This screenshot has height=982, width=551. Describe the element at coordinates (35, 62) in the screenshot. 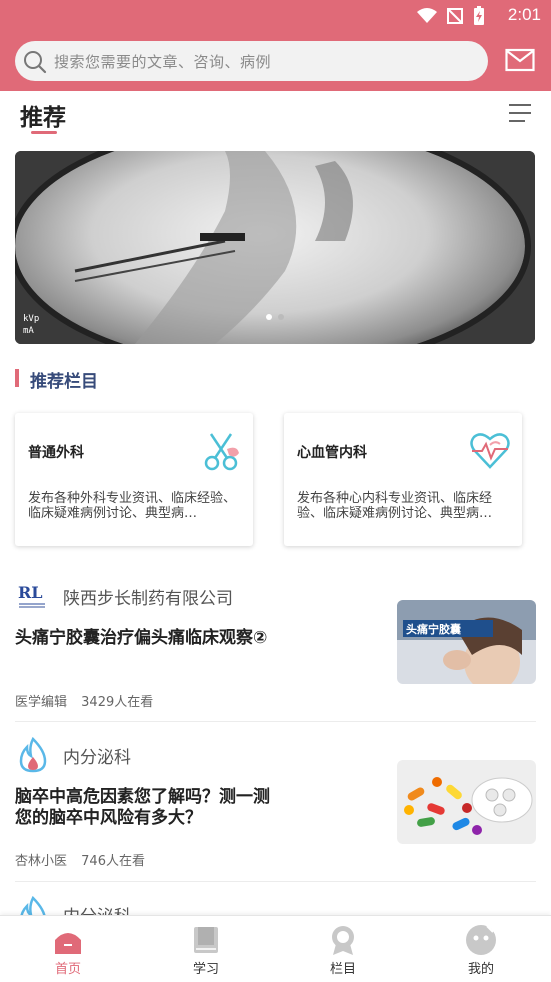

I see `search-icon` at that location.